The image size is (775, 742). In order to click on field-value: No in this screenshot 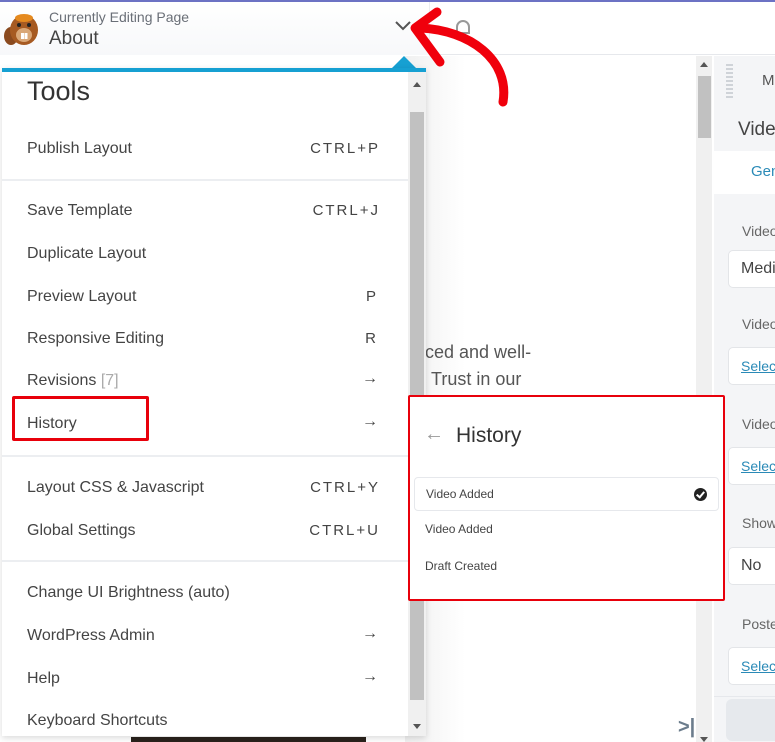, I will do `click(751, 565)`.